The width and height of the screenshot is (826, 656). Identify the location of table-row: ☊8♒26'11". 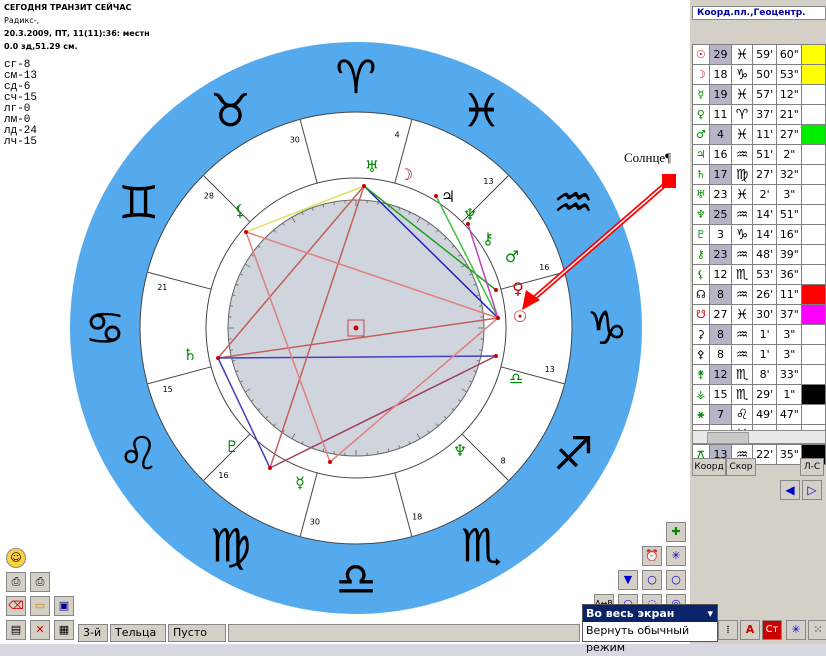
(759, 295).